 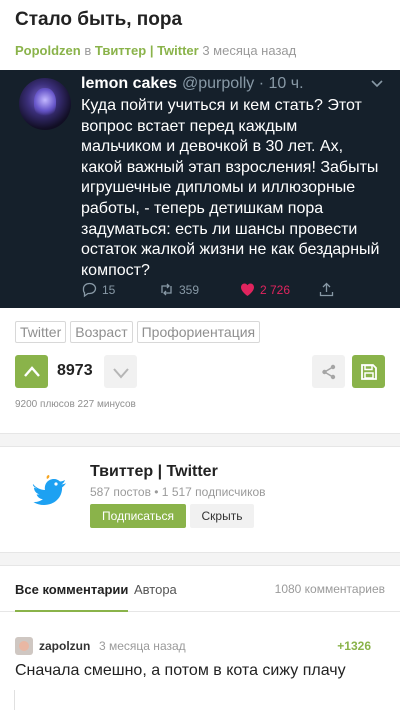 What do you see at coordinates (109, 289) in the screenshot?
I see `tweet-replies-count: 15` at bounding box center [109, 289].